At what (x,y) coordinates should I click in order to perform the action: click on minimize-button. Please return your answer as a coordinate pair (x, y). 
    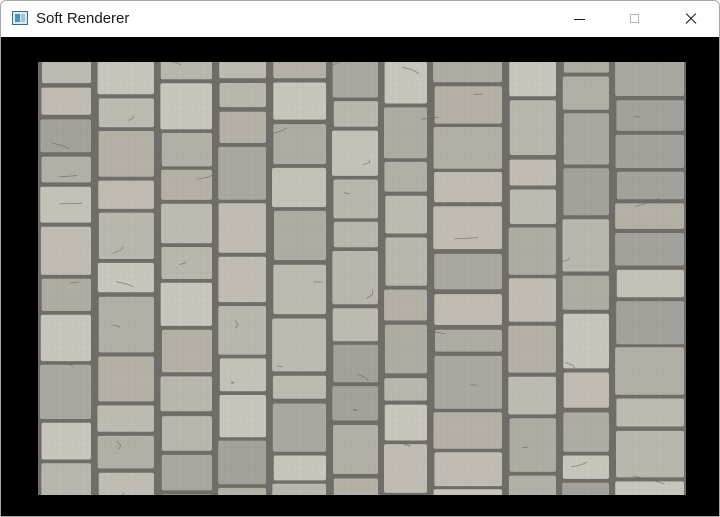
    Looking at the image, I should click on (579, 19).